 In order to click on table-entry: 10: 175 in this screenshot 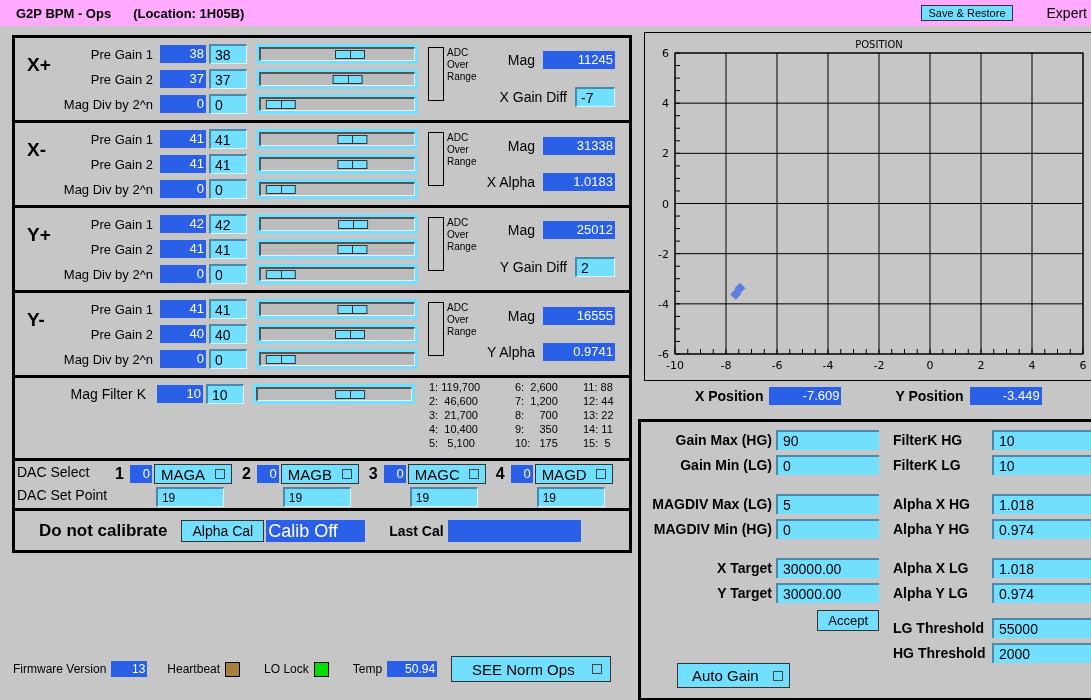, I will do `click(537, 444)`.